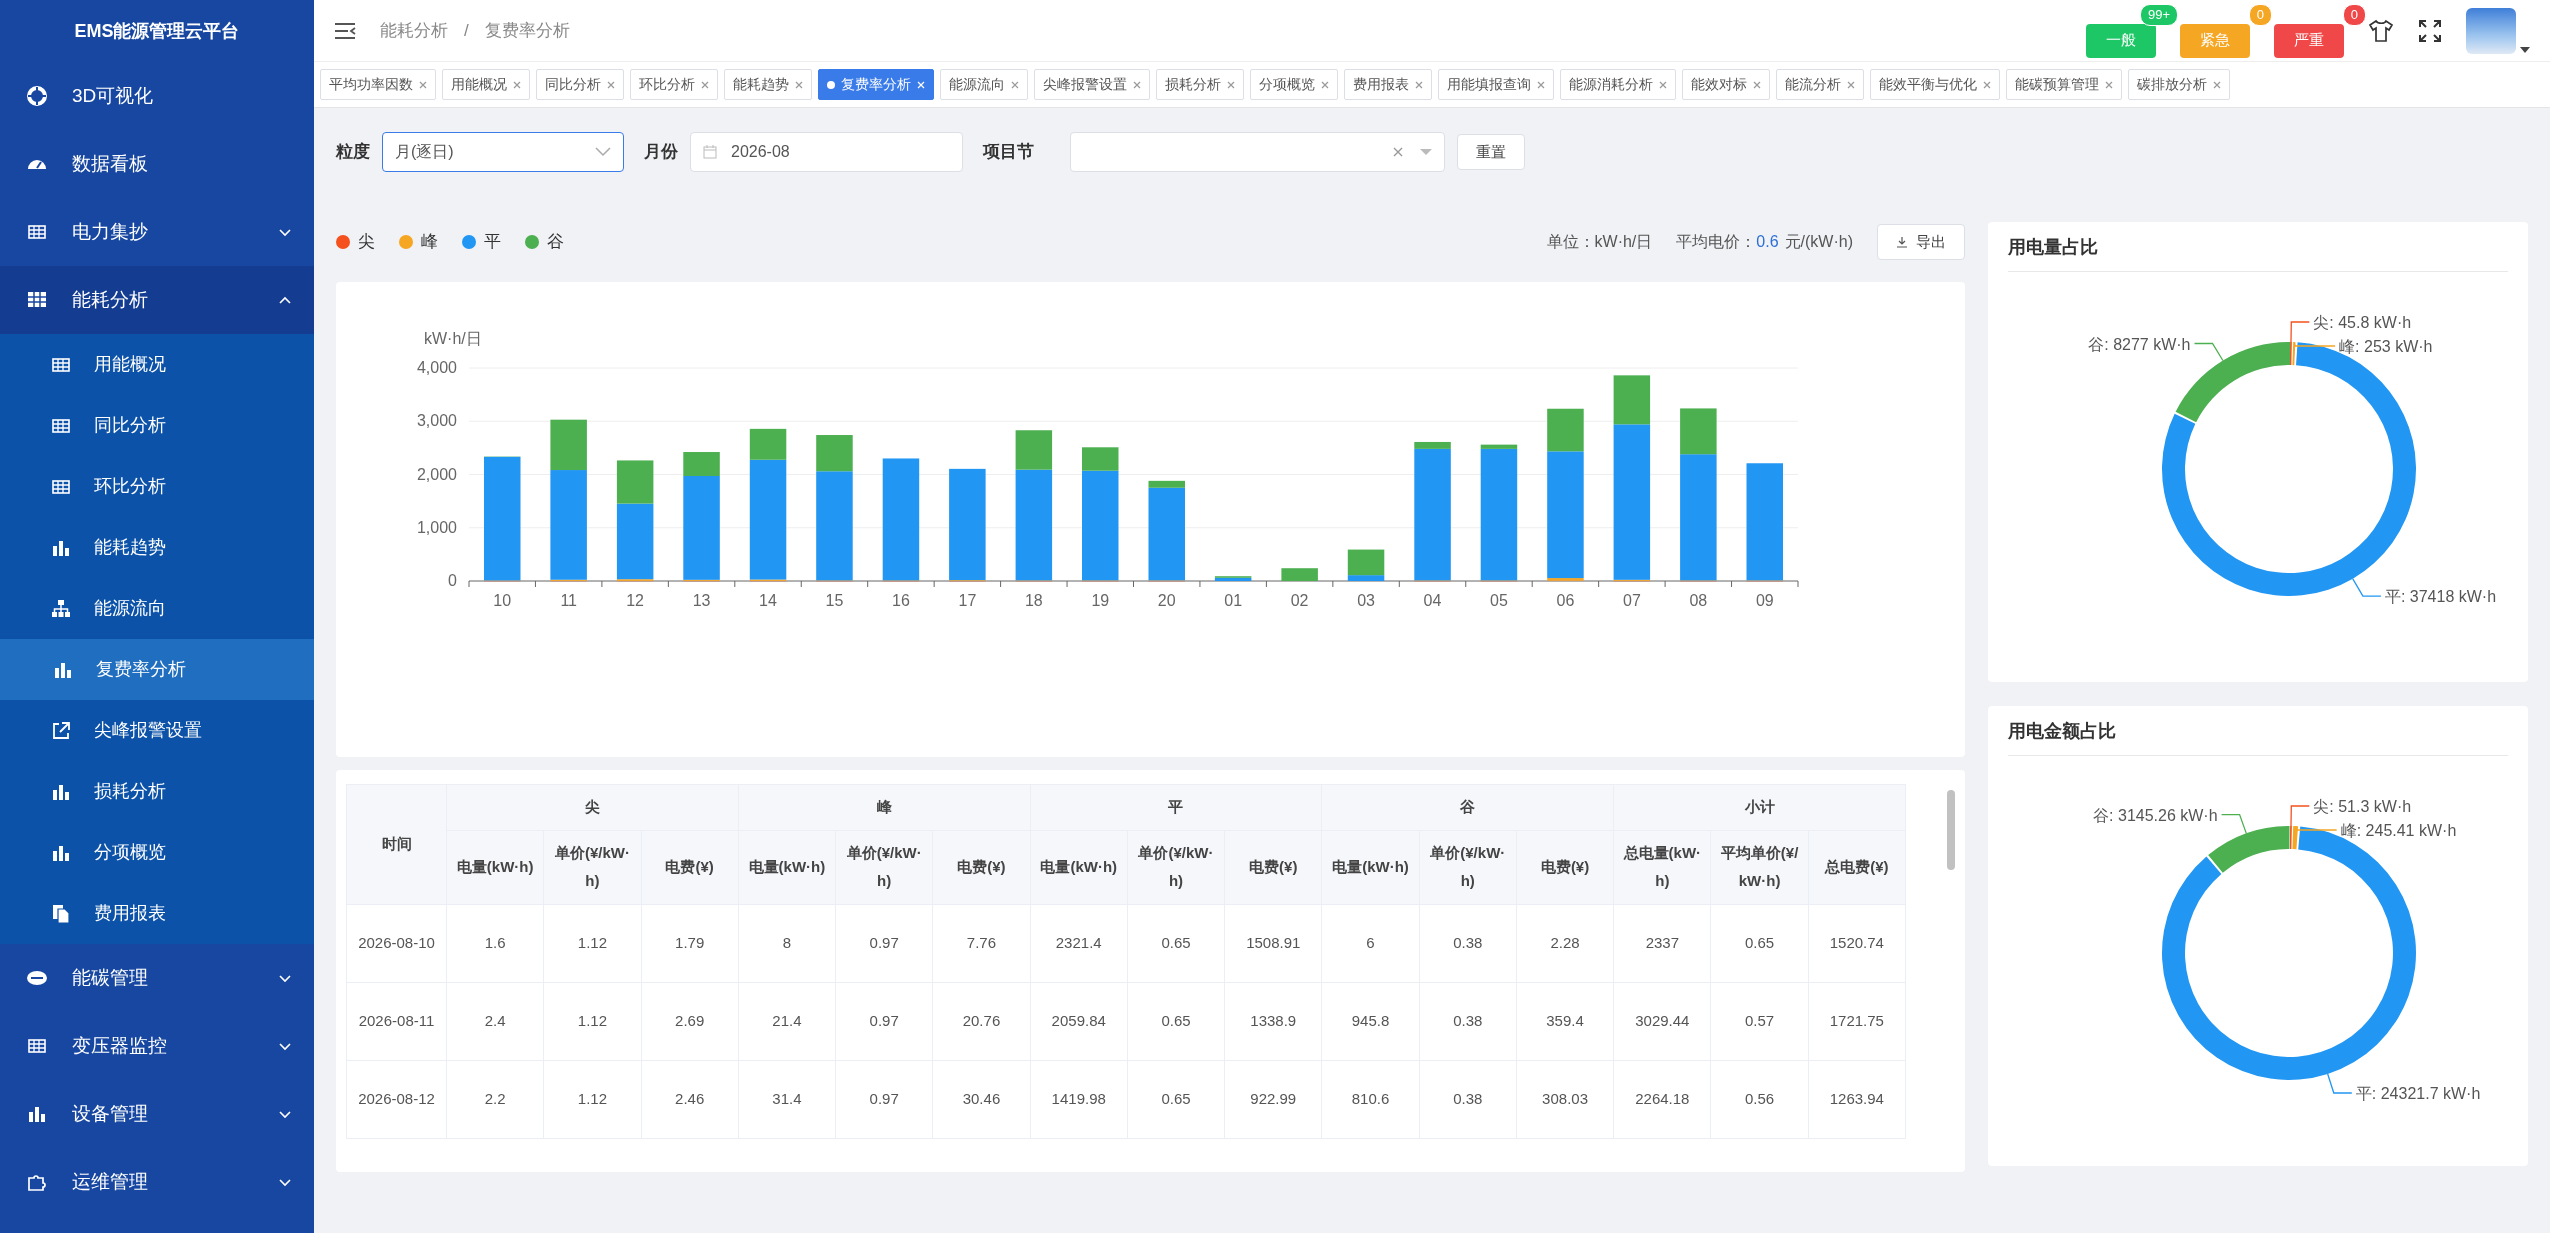 Image resolution: width=2550 pixels, height=1233 pixels. What do you see at coordinates (1432, 600) in the screenshot?
I see `x-tick-label: 04` at bounding box center [1432, 600].